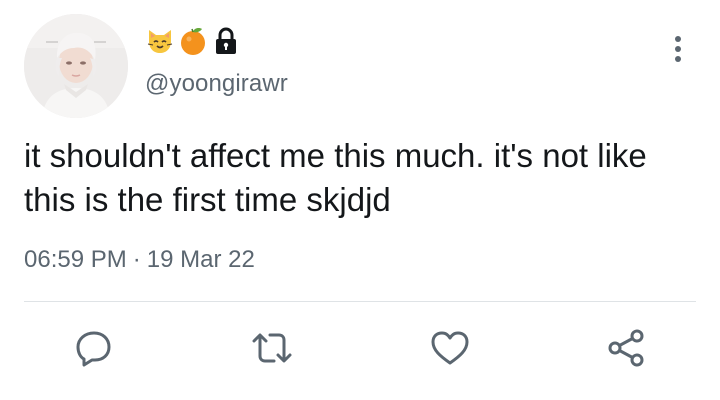 This screenshot has height=400, width=720. I want to click on tweet-time: 06:59 PM, so click(75, 259).